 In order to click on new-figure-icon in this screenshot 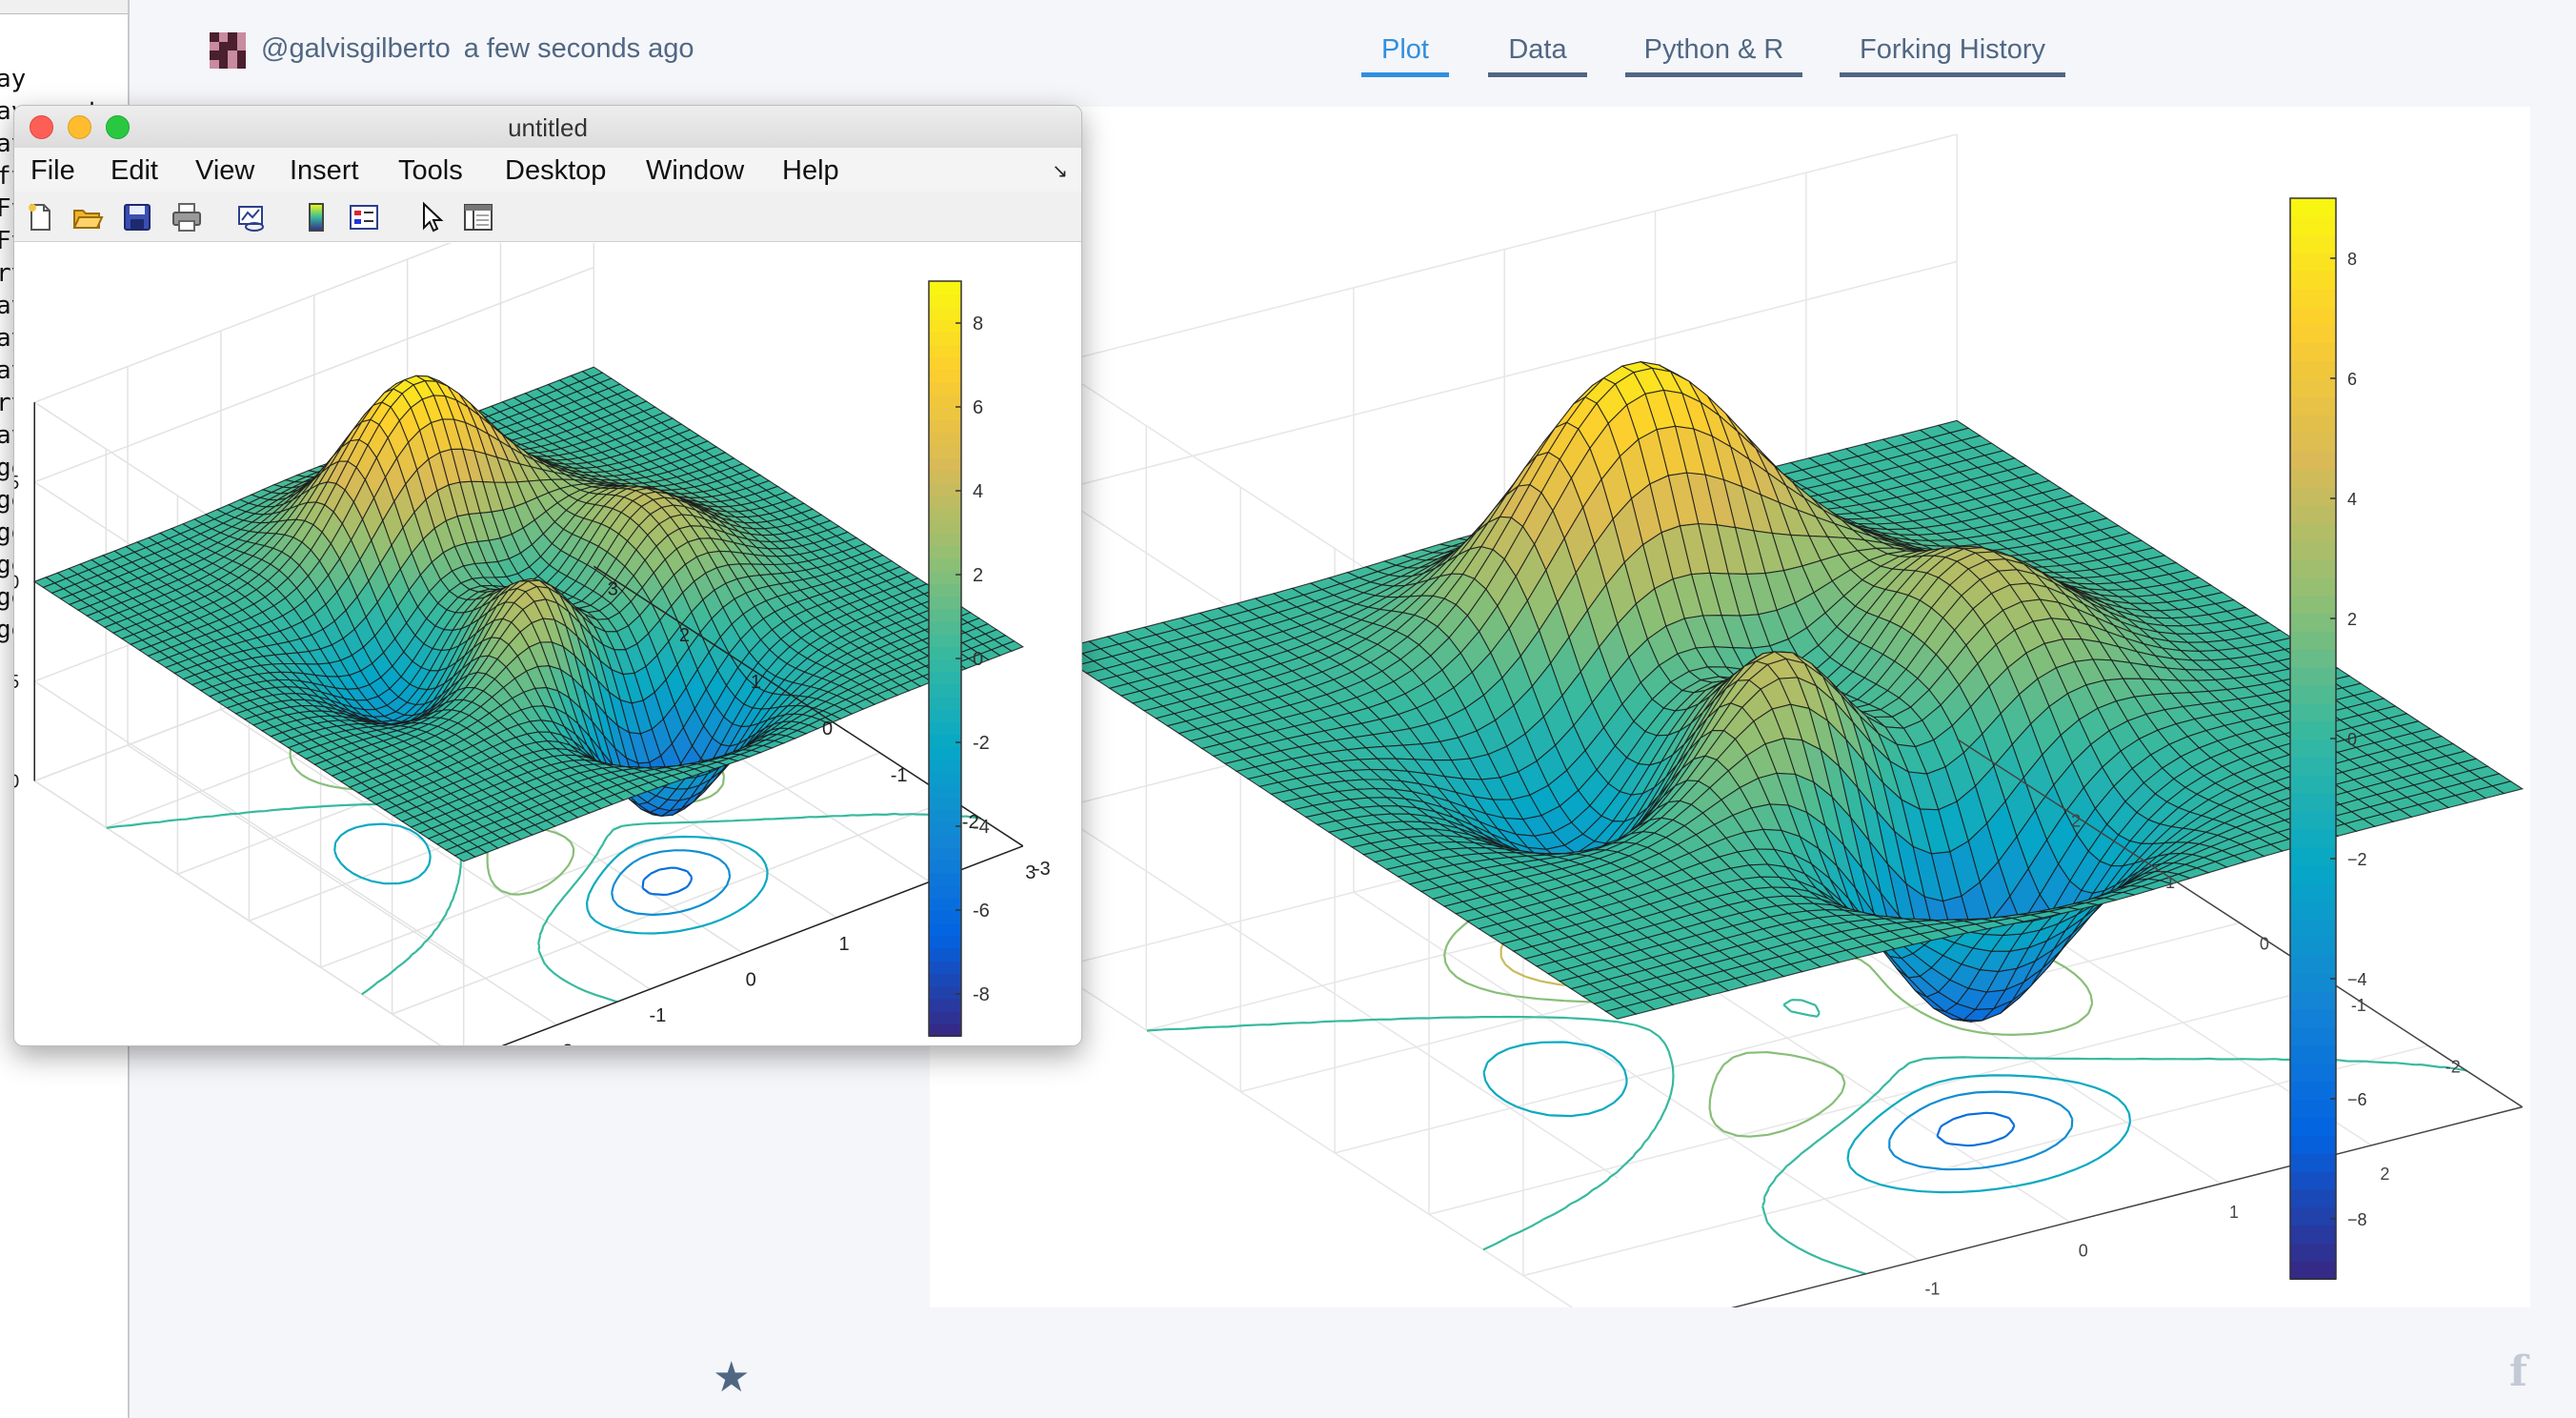, I will do `click(40, 217)`.